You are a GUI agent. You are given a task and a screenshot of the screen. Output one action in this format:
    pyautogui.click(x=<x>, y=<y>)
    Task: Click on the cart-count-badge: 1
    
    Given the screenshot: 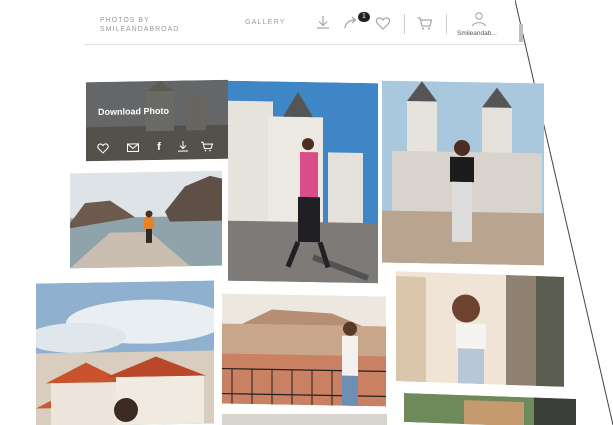 What is the action you would take?
    pyautogui.click(x=364, y=17)
    